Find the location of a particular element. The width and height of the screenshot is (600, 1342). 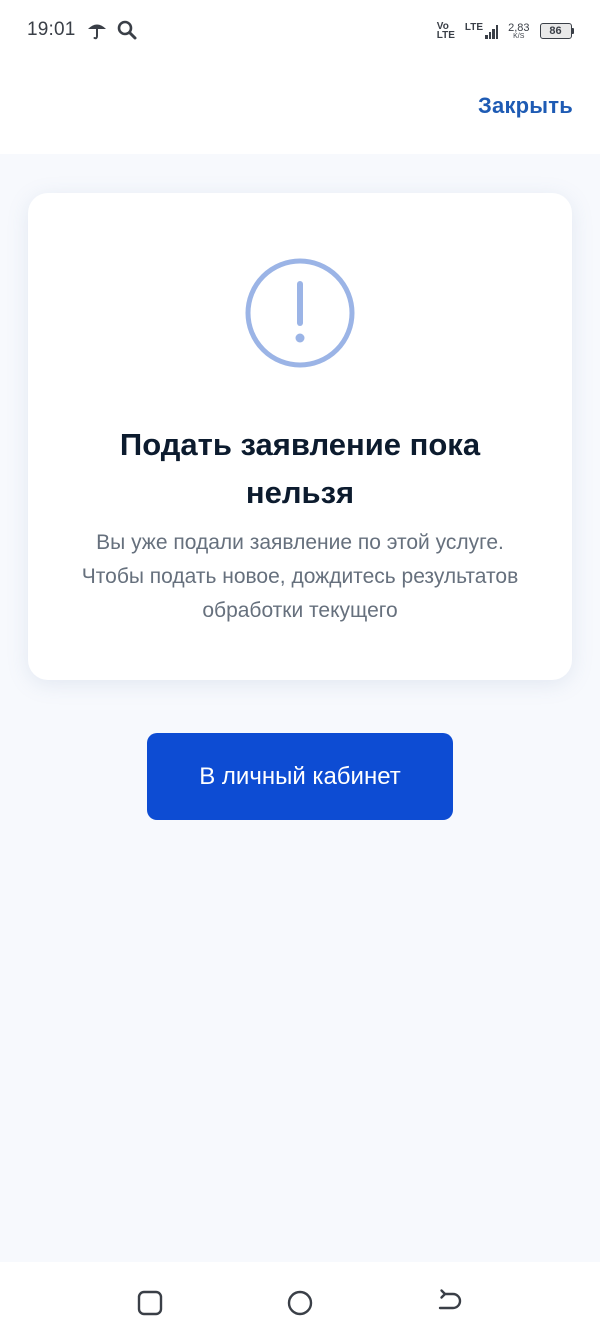

home-icon is located at coordinates (300, 1303).